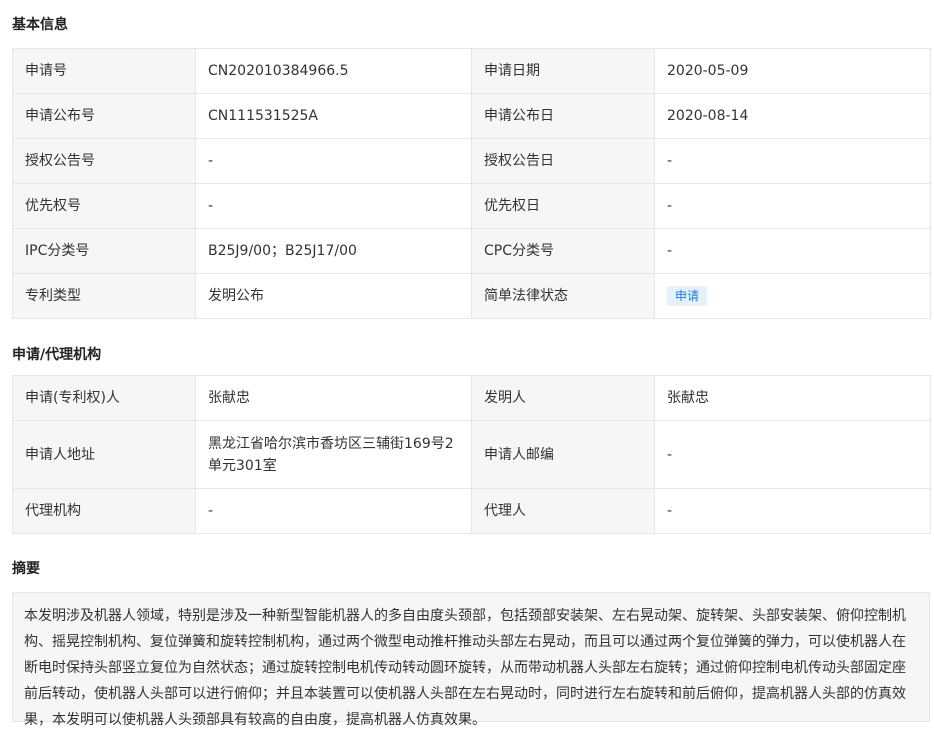 Image resolution: width=934 pixels, height=733 pixels. Describe the element at coordinates (333, 161) in the screenshot. I see `value-grant-number: -` at that location.